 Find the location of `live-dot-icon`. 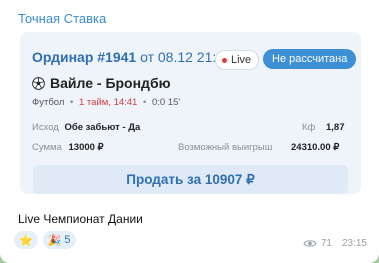

live-dot-icon is located at coordinates (224, 60).